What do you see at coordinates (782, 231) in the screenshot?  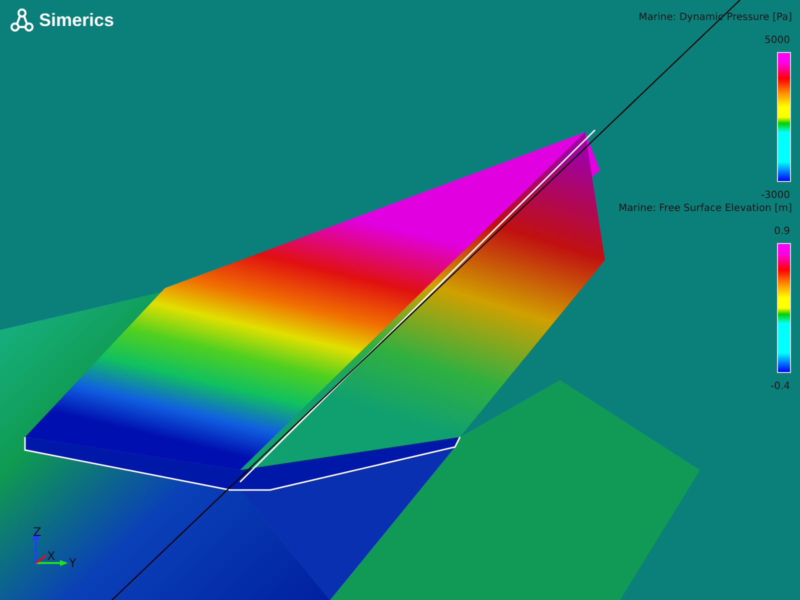 I see `legend-max-value: 0.9` at bounding box center [782, 231].